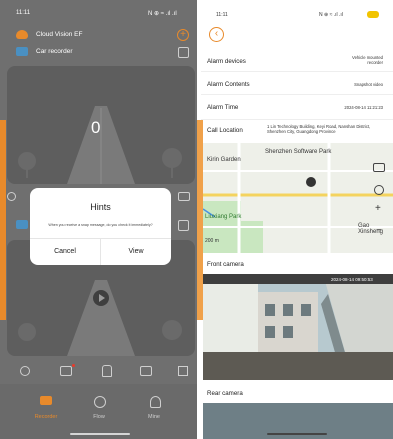  What do you see at coordinates (200, 220) in the screenshot?
I see `right-accent-strip` at bounding box center [200, 220].